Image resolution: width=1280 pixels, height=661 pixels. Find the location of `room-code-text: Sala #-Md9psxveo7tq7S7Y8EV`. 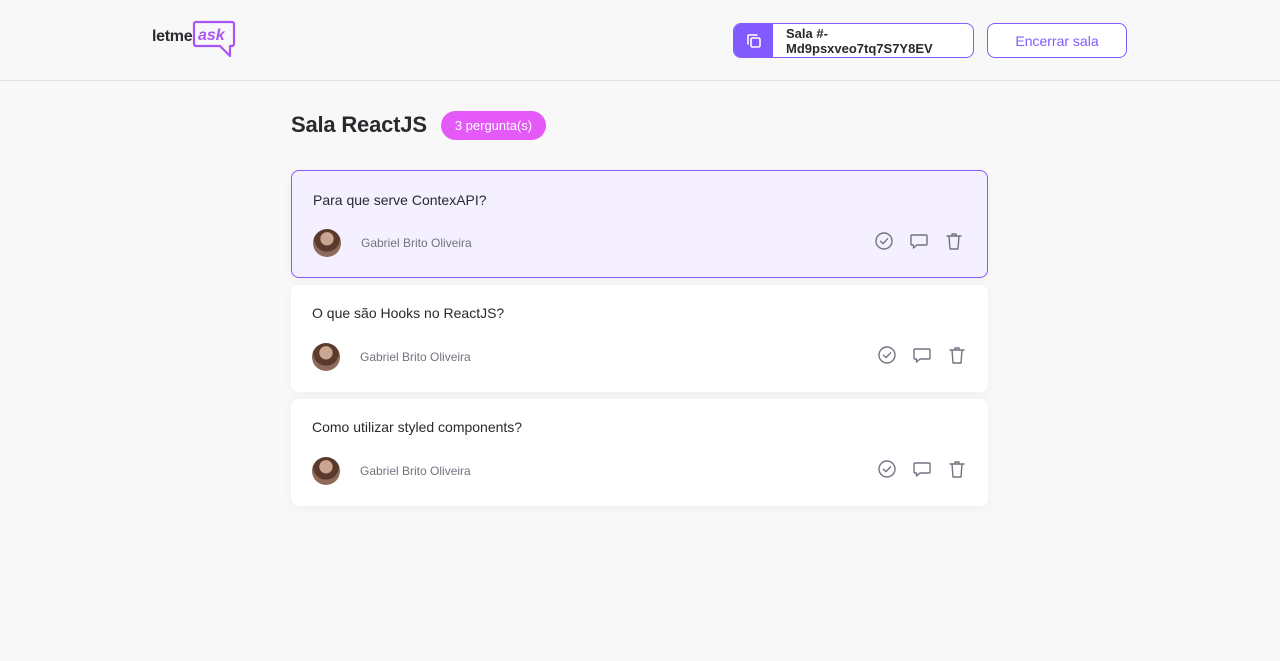

room-code-text: Sala #-Md9psxveo7tq7S7Y8EV is located at coordinates (859, 40).